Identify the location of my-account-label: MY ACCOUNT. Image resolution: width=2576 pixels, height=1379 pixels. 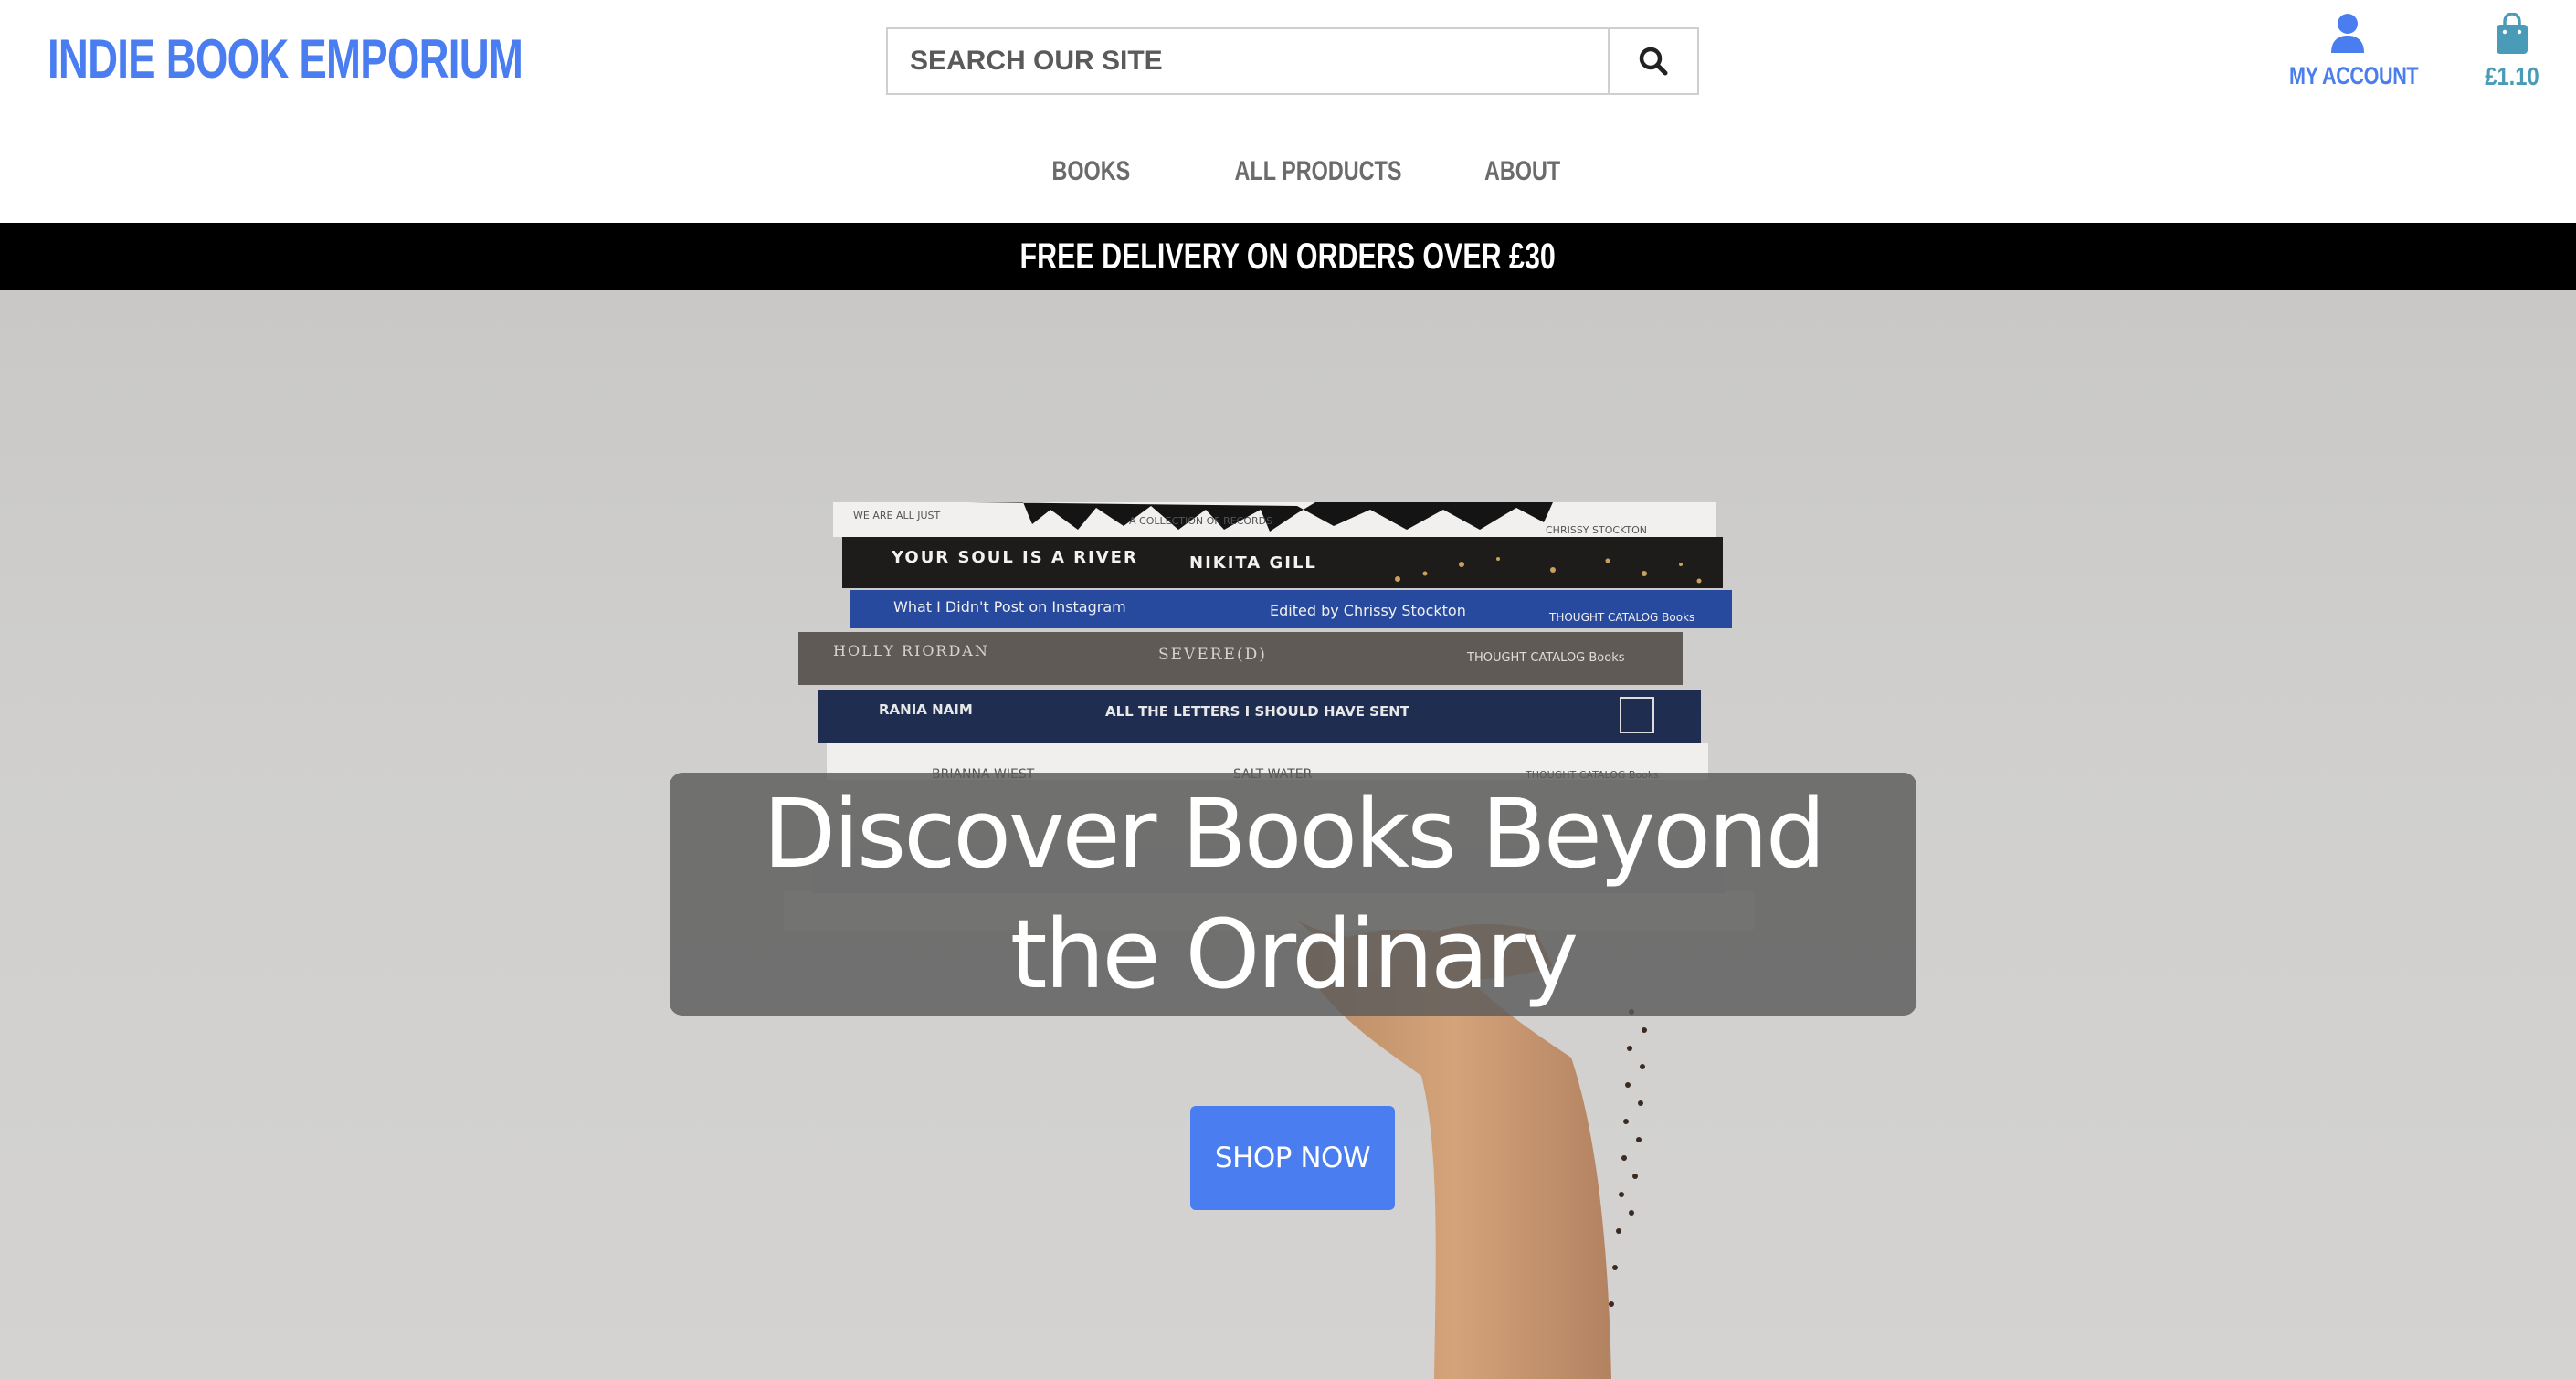
(2354, 75).